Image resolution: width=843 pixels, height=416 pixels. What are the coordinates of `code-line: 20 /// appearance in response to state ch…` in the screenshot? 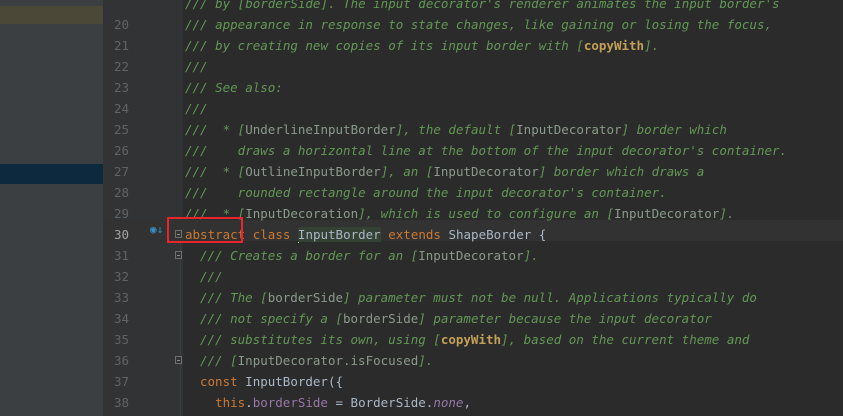 It's located at (473, 24).